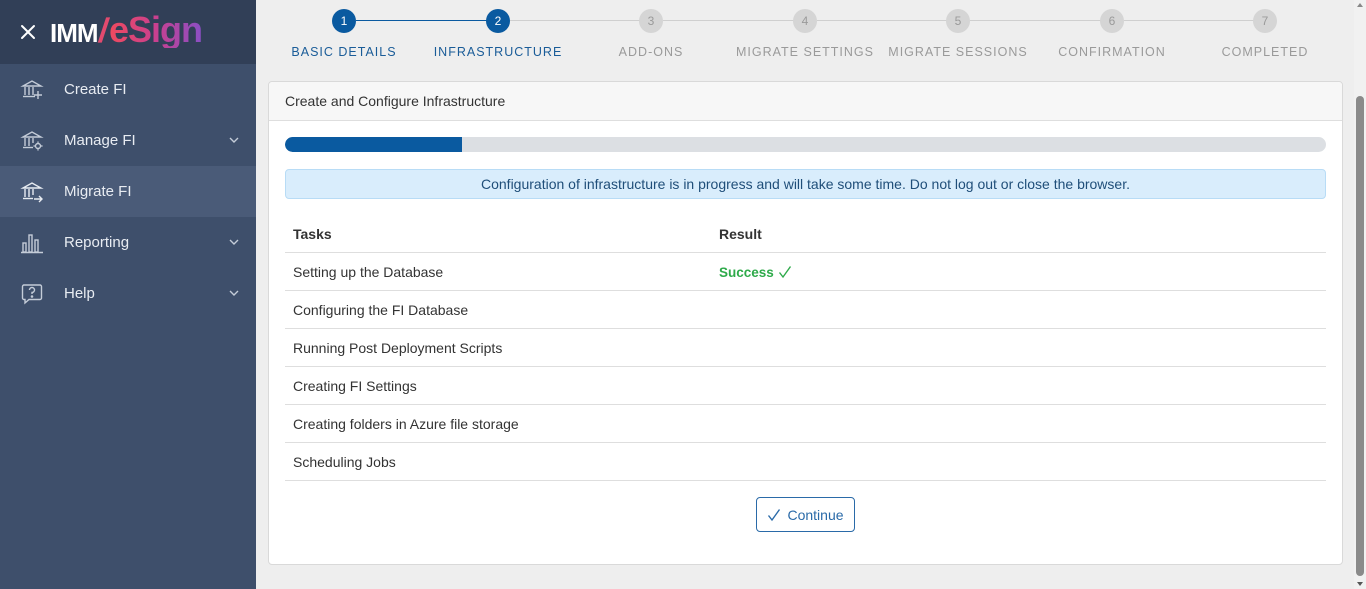 Image resolution: width=1366 pixels, height=589 pixels. What do you see at coordinates (1360, 5) in the screenshot?
I see `scroll-up-arrow` at bounding box center [1360, 5].